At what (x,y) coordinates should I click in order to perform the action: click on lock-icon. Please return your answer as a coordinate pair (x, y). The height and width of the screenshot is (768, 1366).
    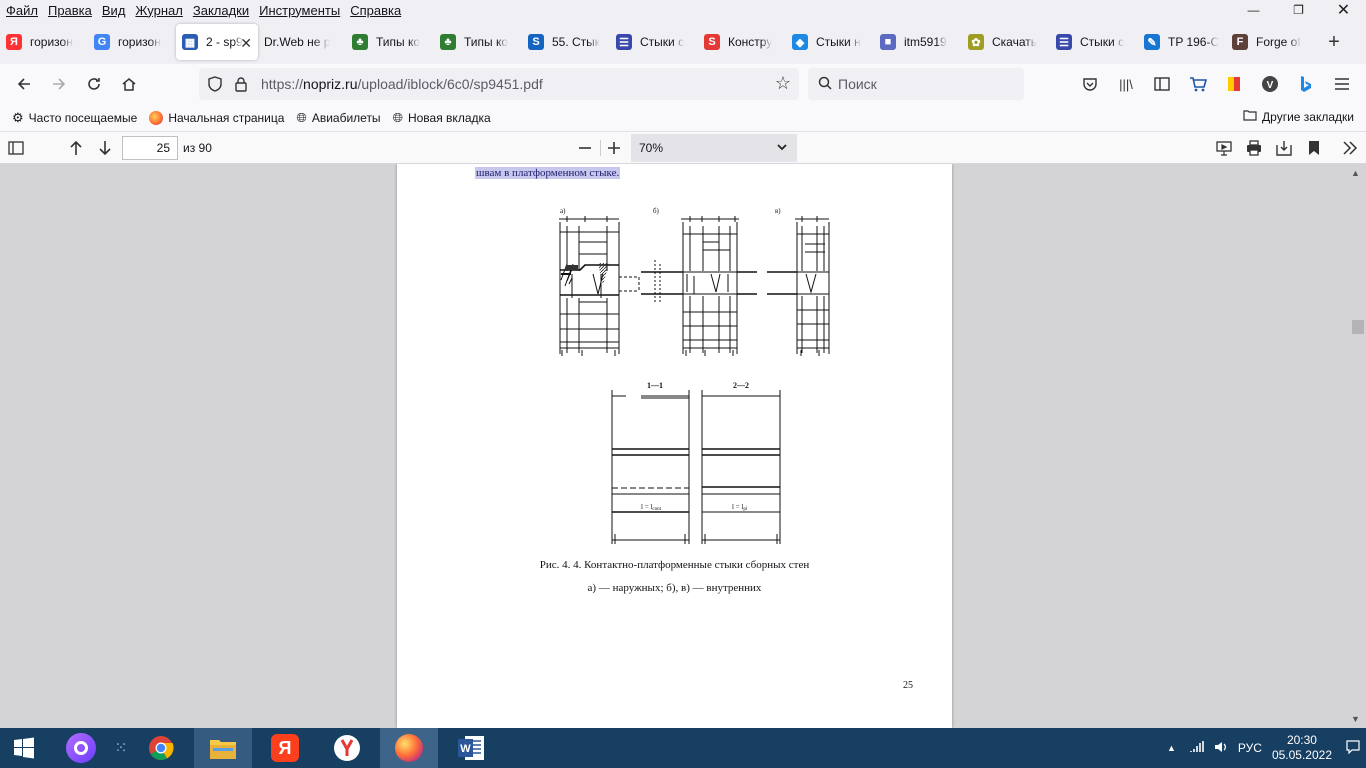
    Looking at the image, I should click on (241, 84).